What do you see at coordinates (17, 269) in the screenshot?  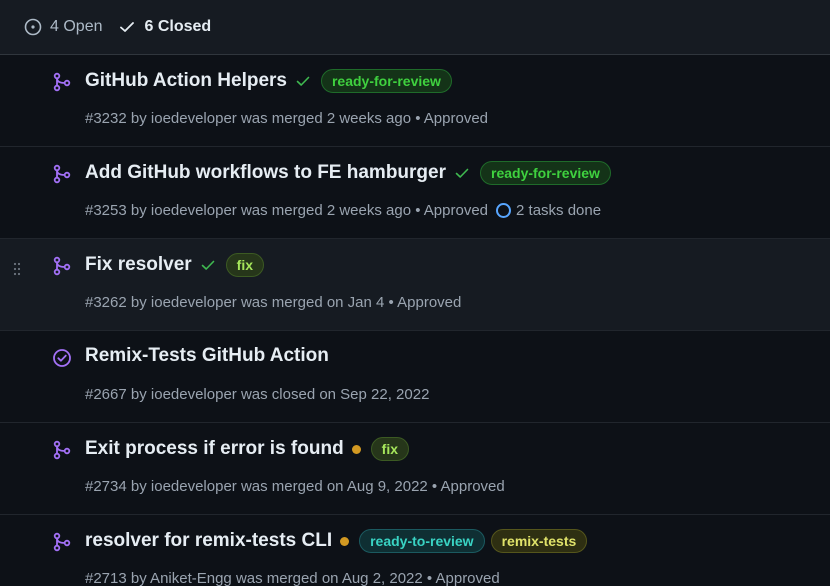 I see `drag-handle-icon` at bounding box center [17, 269].